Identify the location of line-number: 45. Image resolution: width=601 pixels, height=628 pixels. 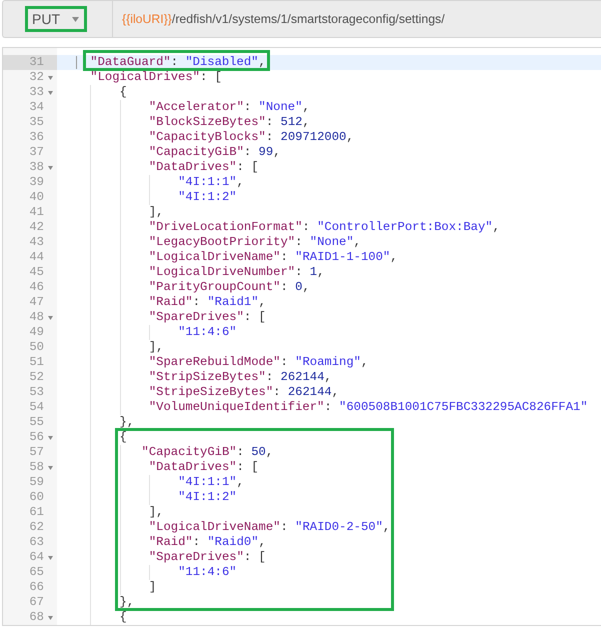
(36, 272).